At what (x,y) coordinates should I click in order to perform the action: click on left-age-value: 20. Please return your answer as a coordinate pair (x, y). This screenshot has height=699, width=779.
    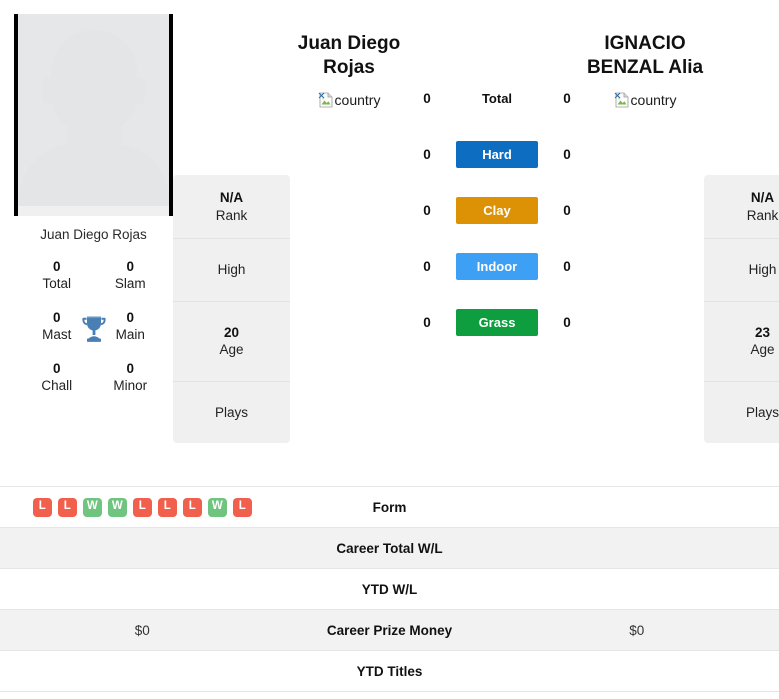
    Looking at the image, I should click on (231, 332).